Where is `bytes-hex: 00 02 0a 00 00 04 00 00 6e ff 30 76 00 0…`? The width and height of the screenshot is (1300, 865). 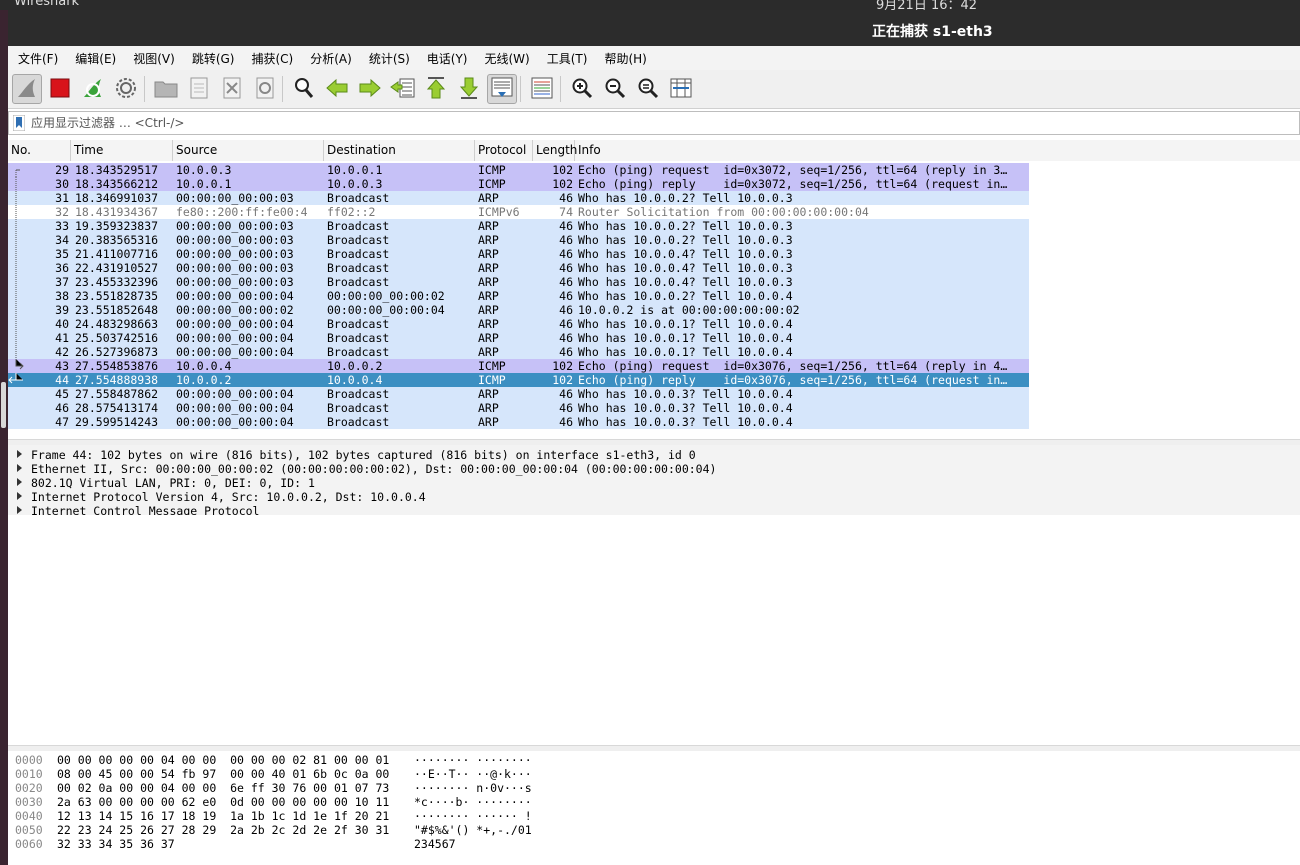
bytes-hex: 00 02 0a 00 00 04 00 00 6e ff 30 76 00 0… is located at coordinates (223, 788).